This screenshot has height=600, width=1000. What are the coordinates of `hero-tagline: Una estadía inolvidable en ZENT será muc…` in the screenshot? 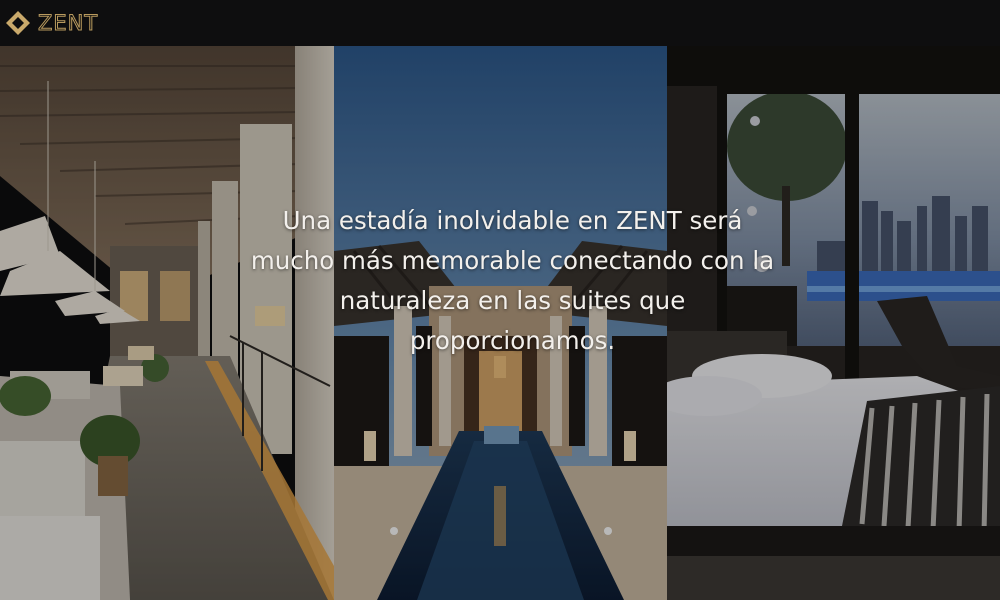 It's located at (512, 280).